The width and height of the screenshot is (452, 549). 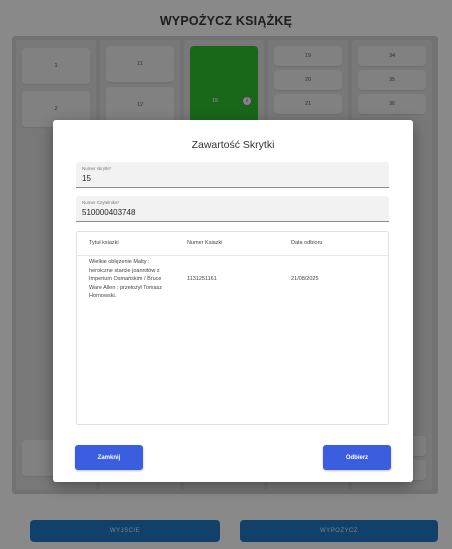 I want to click on reader-number-label: Numer Czytelnika*, so click(x=101, y=202).